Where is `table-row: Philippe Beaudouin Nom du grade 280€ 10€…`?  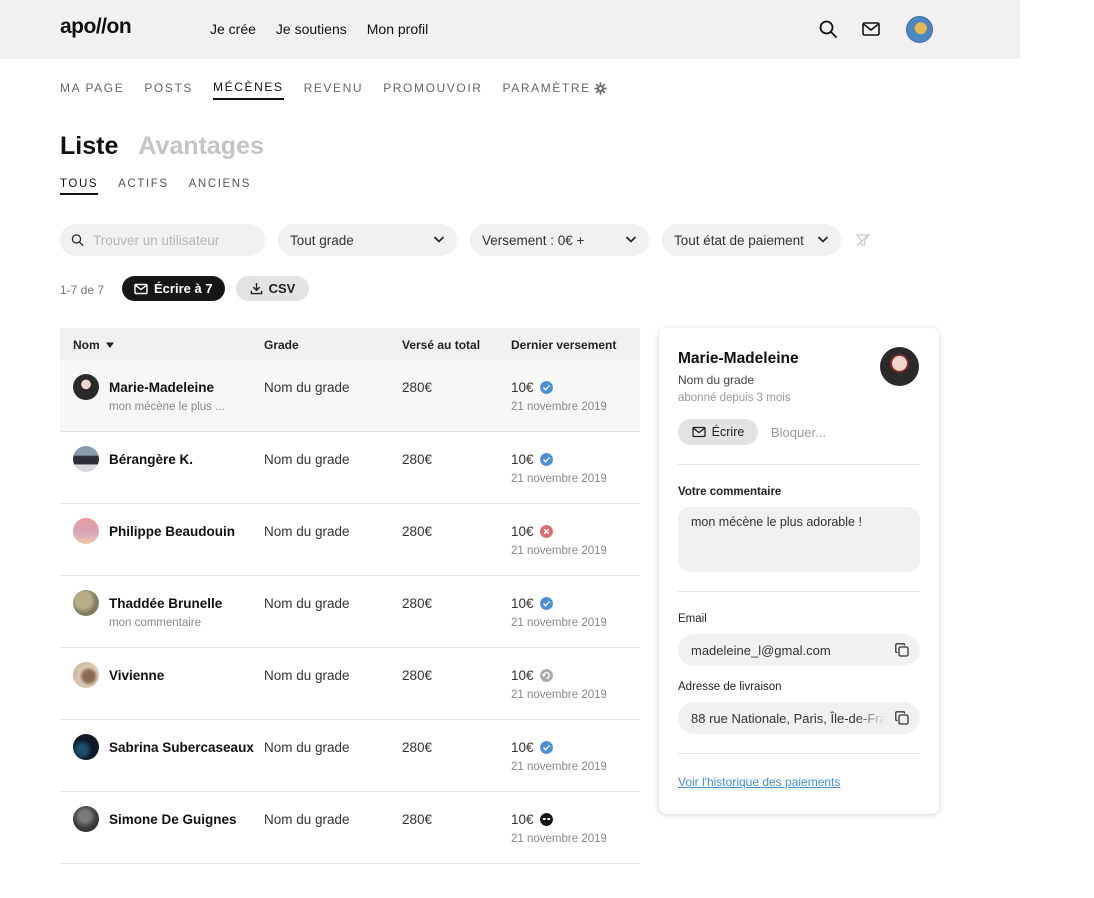
table-row: Philippe Beaudouin Nom du grade 280€ 10€… is located at coordinates (350, 540).